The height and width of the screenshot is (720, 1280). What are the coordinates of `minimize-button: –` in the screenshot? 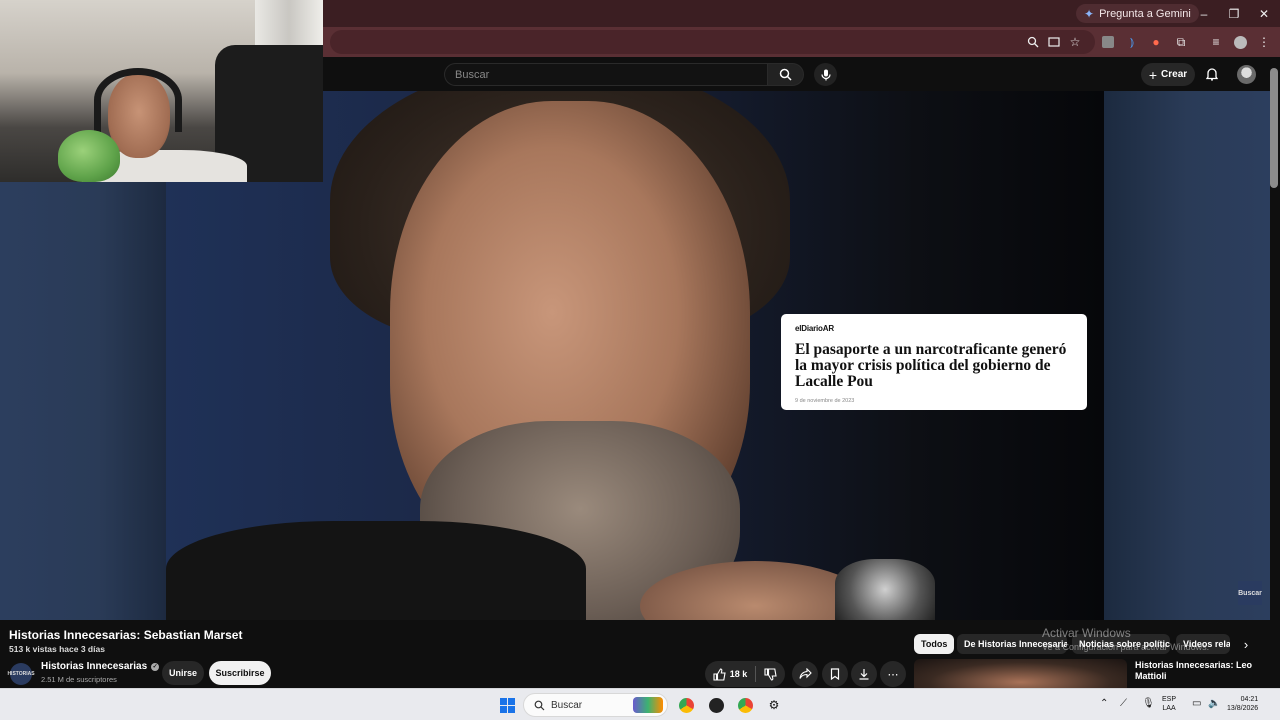 It's located at (1204, 13).